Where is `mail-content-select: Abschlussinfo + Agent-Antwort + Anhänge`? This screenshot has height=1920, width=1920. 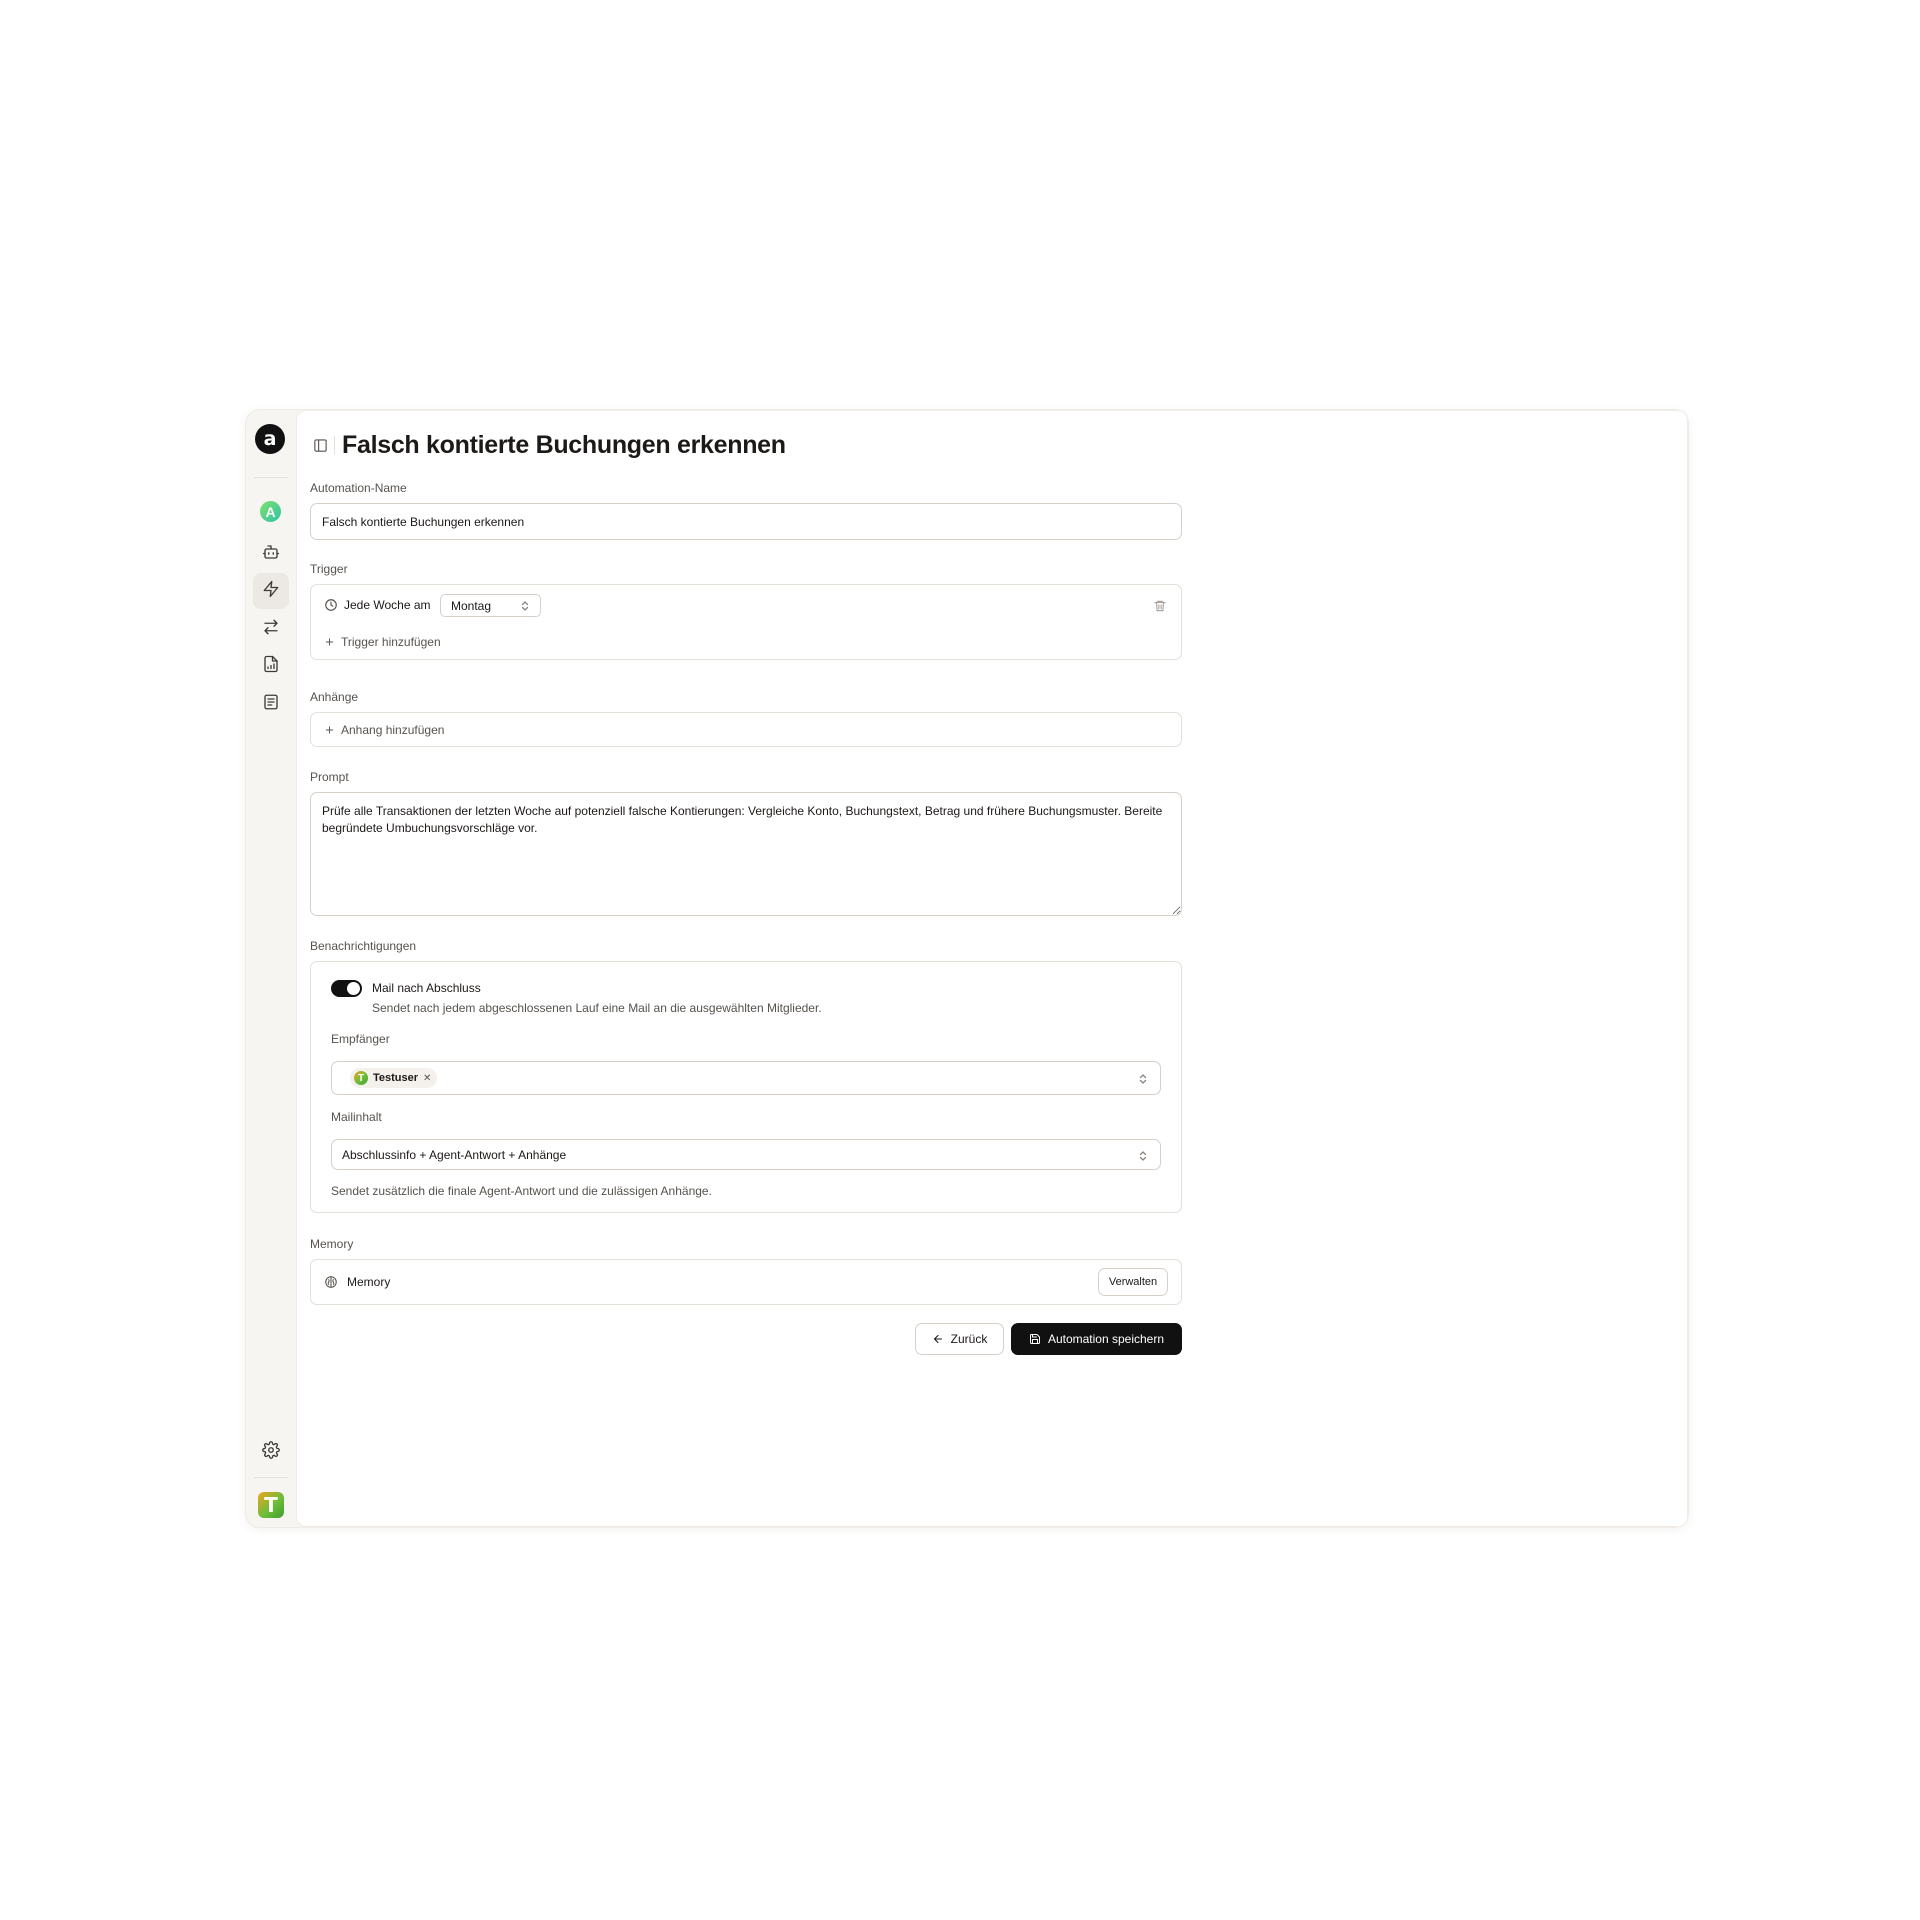 mail-content-select: Abschlussinfo + Agent-Antwort + Anhänge is located at coordinates (746, 1154).